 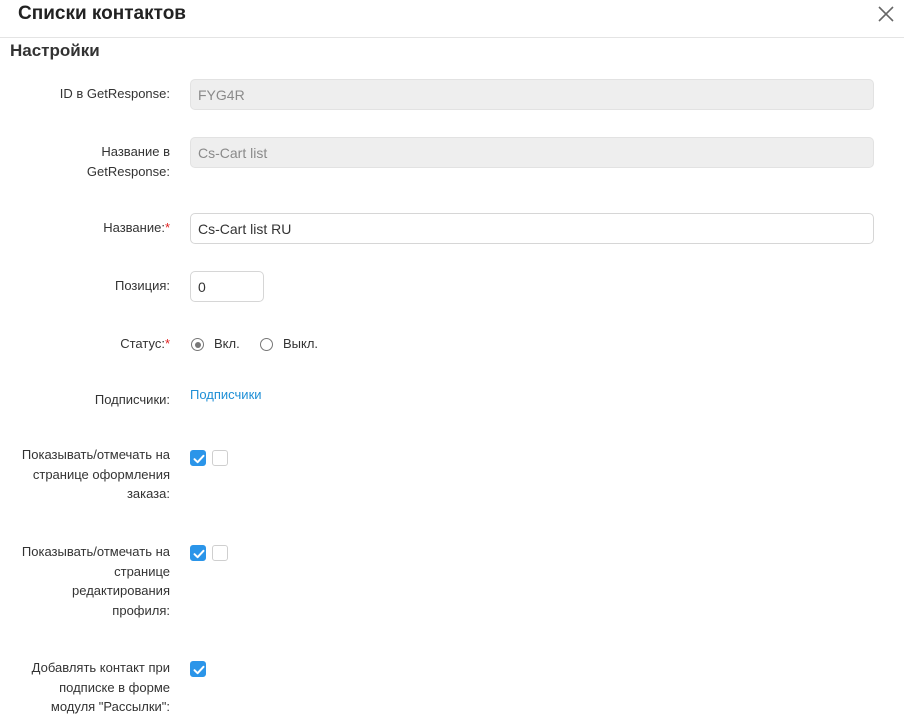 I want to click on position-field, so click(x=227, y=286).